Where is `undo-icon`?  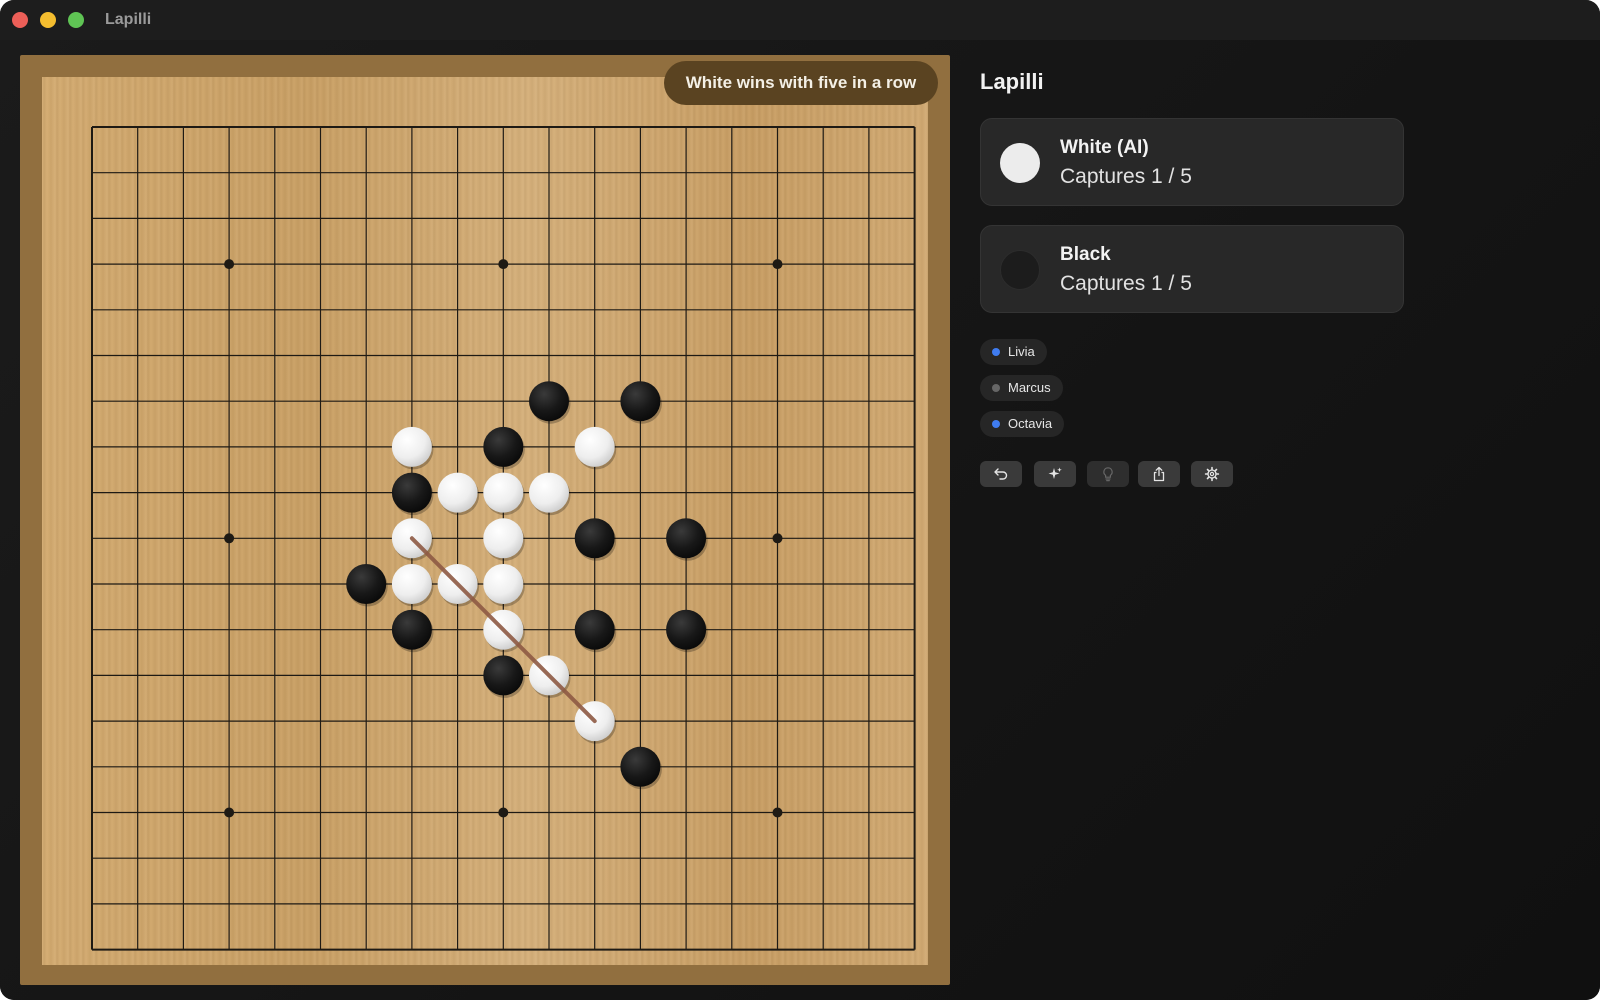
undo-icon is located at coordinates (1001, 474).